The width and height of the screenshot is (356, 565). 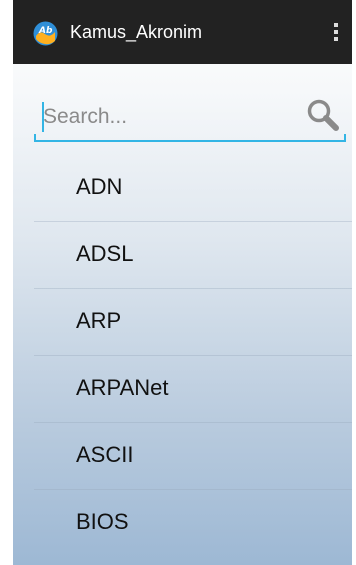 What do you see at coordinates (136, 32) in the screenshot?
I see `app-title: Kamus_Akronim` at bounding box center [136, 32].